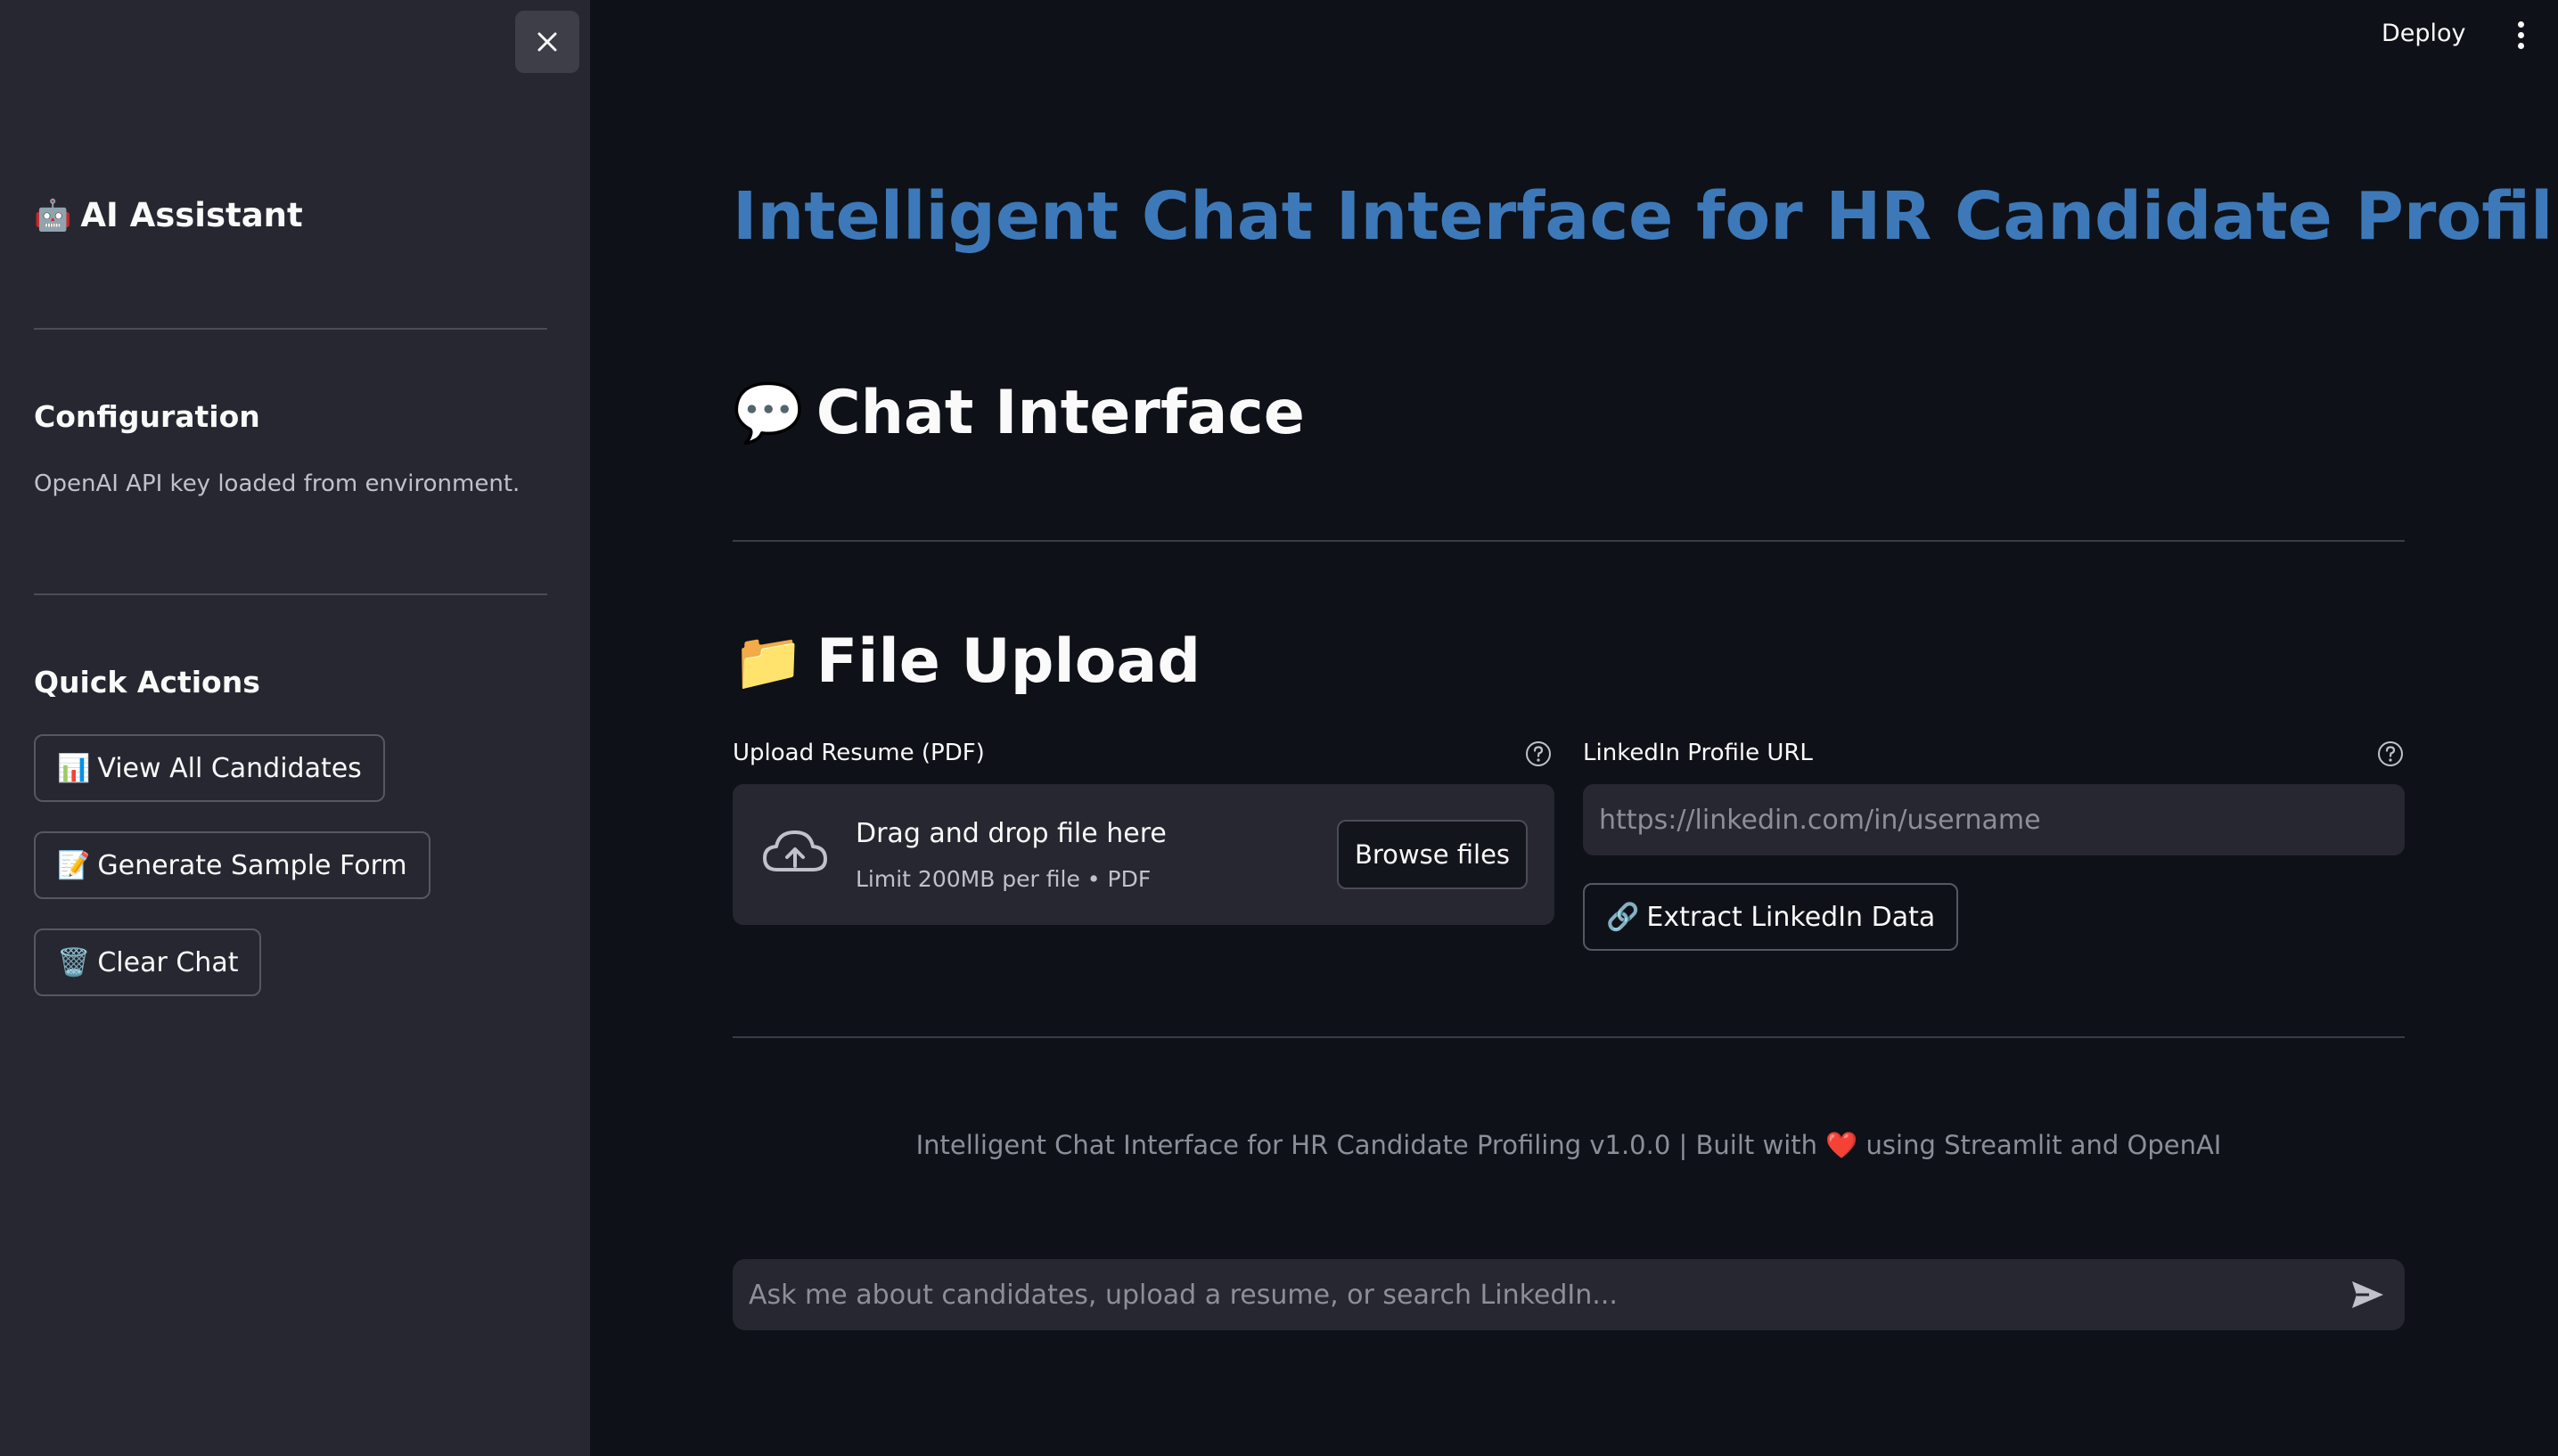 The height and width of the screenshot is (1456, 2558). Describe the element at coordinates (1791, 917) in the screenshot. I see `button-label: Extract LinkedIn Data` at that location.